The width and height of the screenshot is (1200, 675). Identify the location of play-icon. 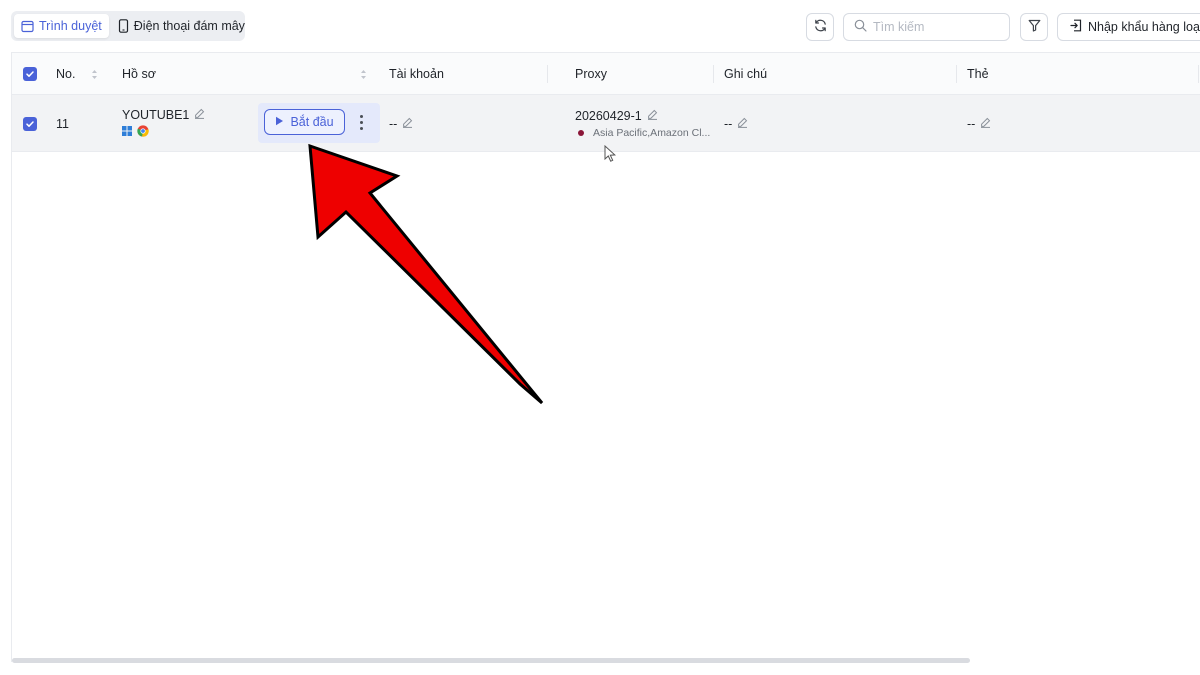
(279, 122).